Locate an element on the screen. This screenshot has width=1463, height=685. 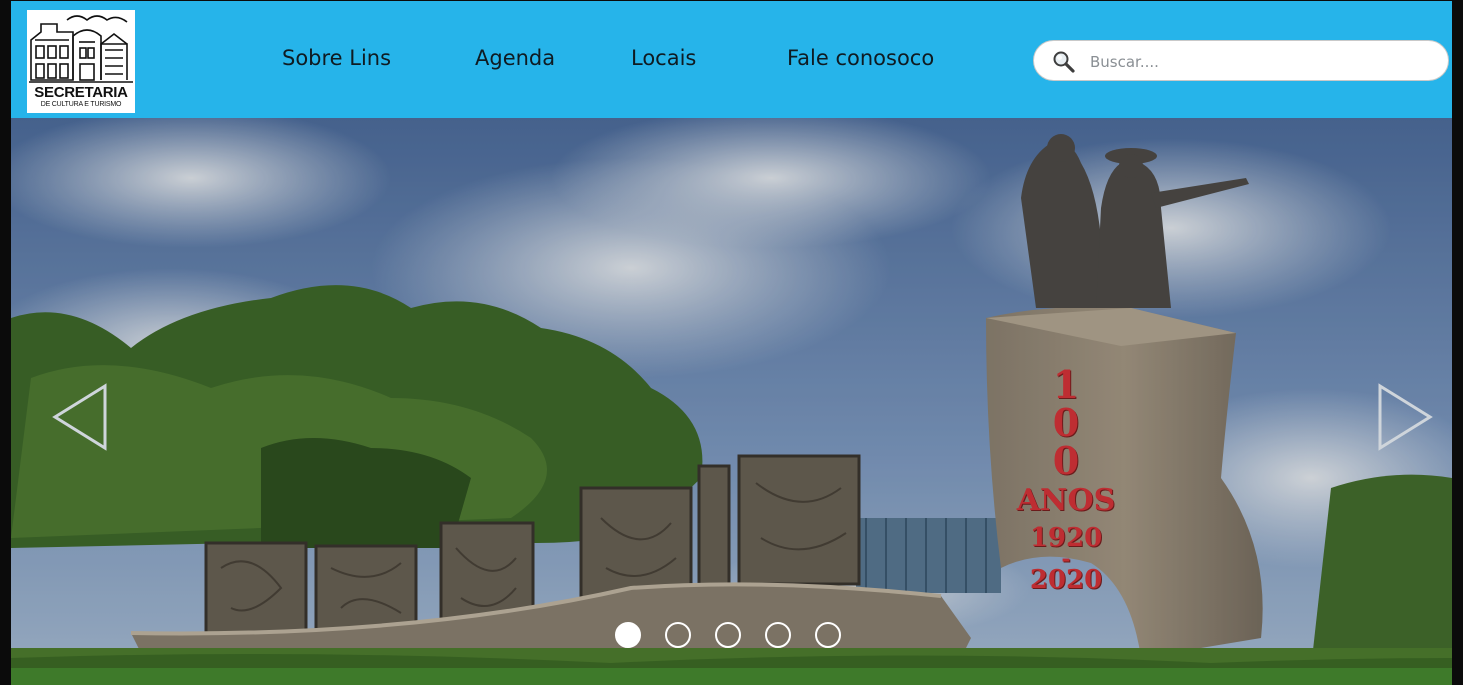
chevron-left-icon is located at coordinates (79, 417).